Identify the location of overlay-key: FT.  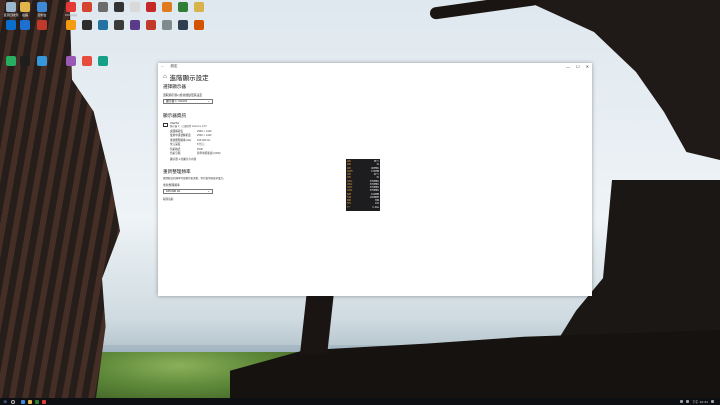
(348, 207).